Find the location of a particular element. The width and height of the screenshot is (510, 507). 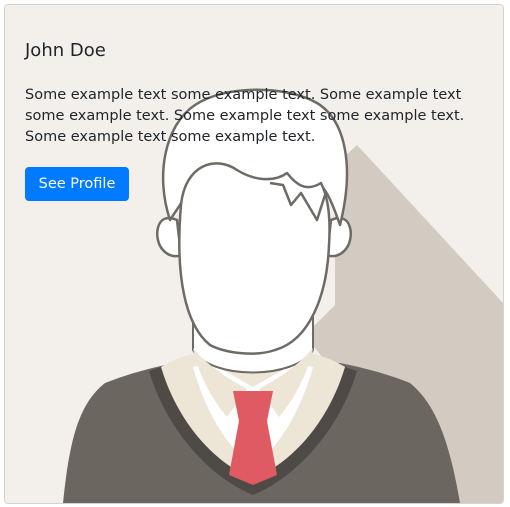

card-title: John Doe is located at coordinates (65, 50).